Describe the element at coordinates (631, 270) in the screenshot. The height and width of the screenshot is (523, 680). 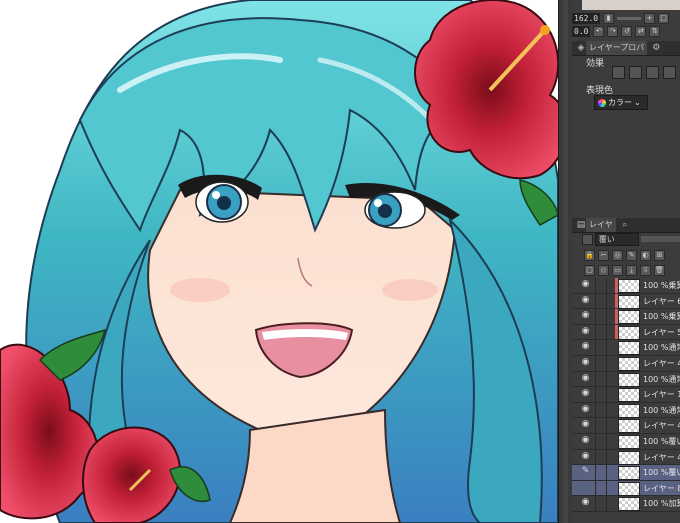
I see `merge-down-icon: ⤓` at that location.